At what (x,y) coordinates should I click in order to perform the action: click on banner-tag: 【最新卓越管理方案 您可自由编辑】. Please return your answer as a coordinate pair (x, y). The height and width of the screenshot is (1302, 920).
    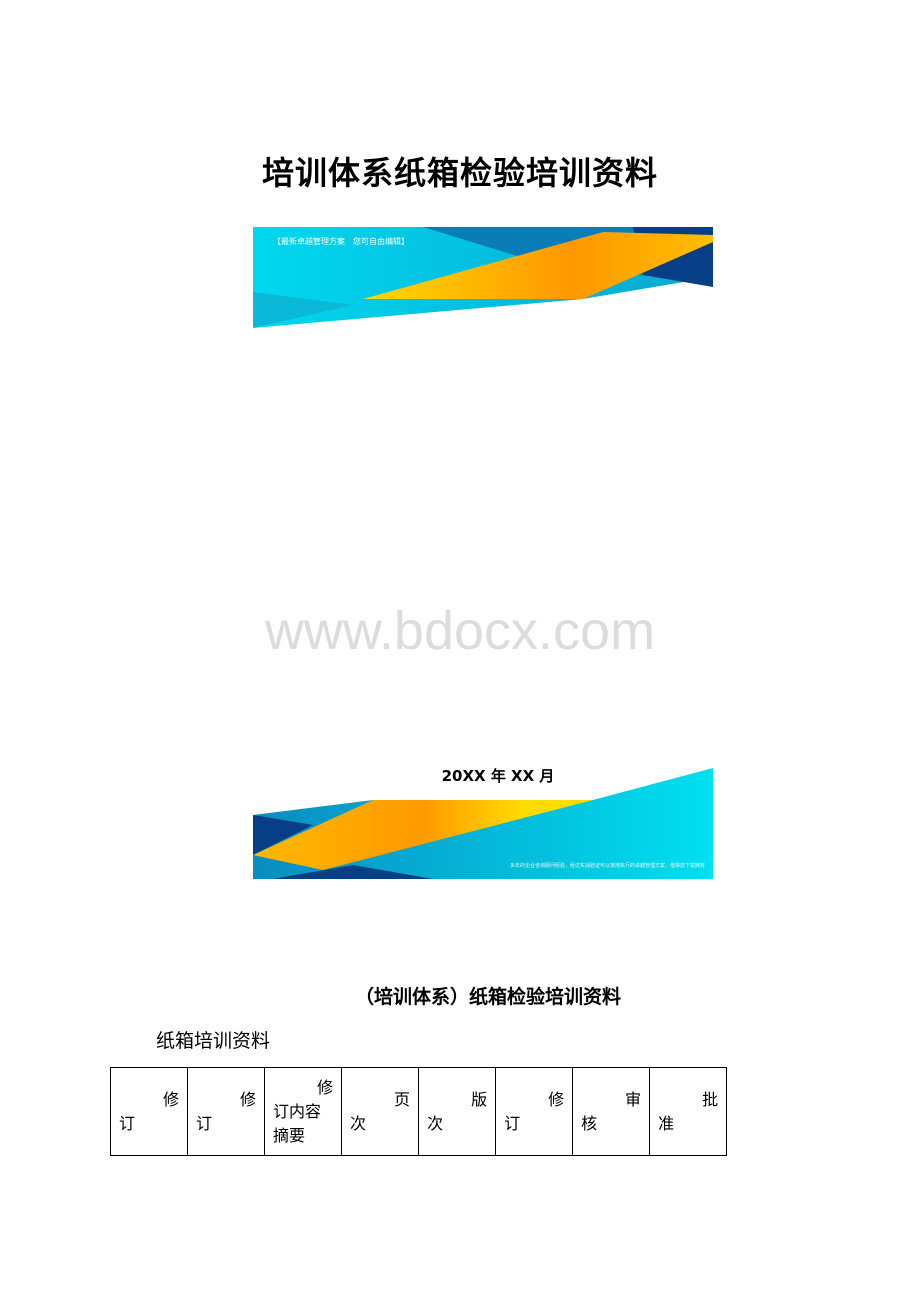
    Looking at the image, I should click on (341, 241).